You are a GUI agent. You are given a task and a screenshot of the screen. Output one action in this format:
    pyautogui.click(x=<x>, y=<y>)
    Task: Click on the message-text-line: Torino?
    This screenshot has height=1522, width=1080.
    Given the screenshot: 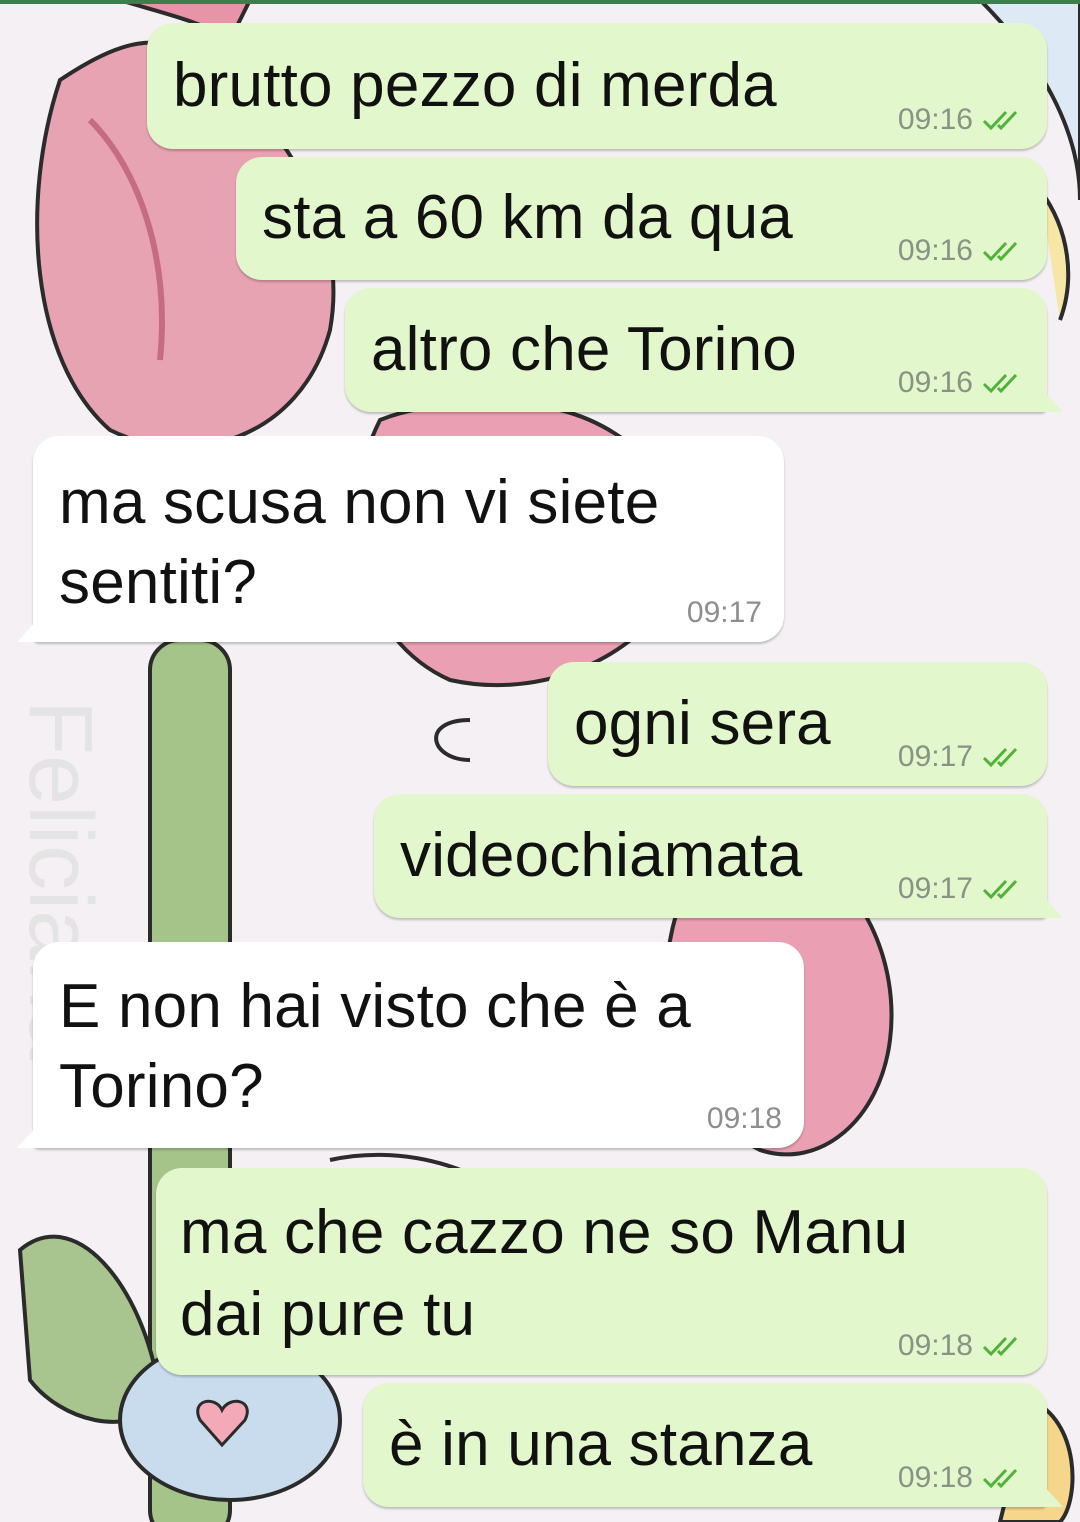 What is the action you would take?
    pyautogui.click(x=161, y=1086)
    